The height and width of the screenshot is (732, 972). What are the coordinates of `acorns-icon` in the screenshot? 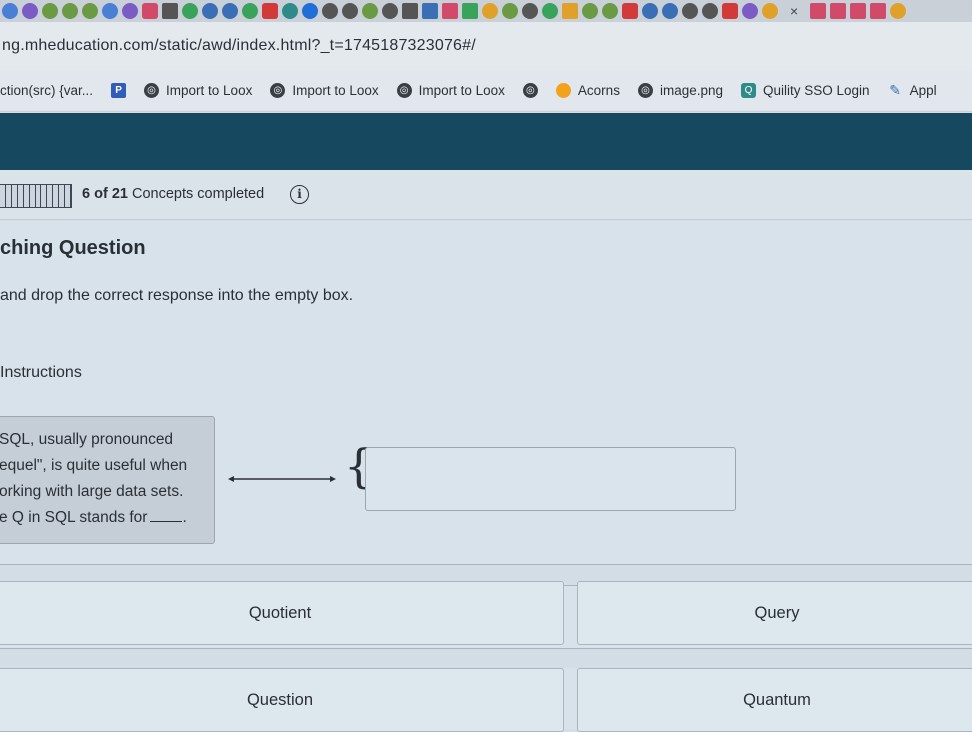 It's located at (563, 90).